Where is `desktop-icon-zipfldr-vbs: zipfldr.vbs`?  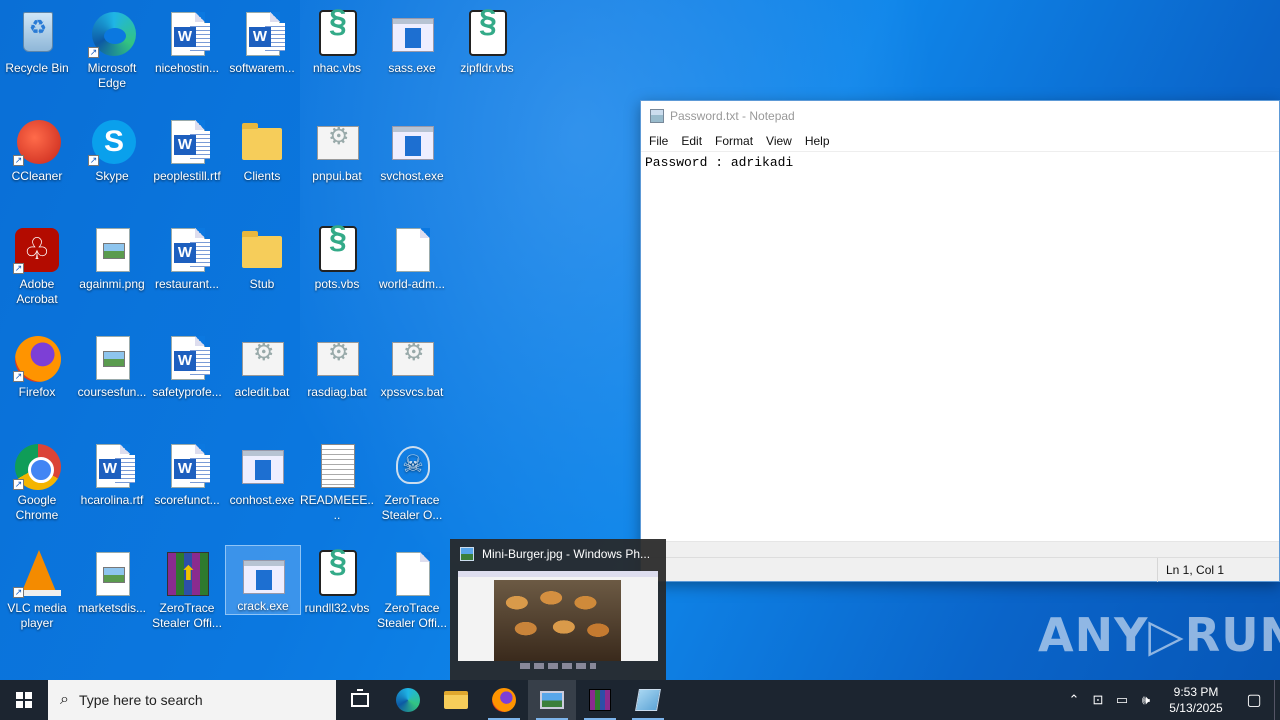
desktop-icon-zipfldr-vbs: zipfldr.vbs is located at coordinates (487, 55).